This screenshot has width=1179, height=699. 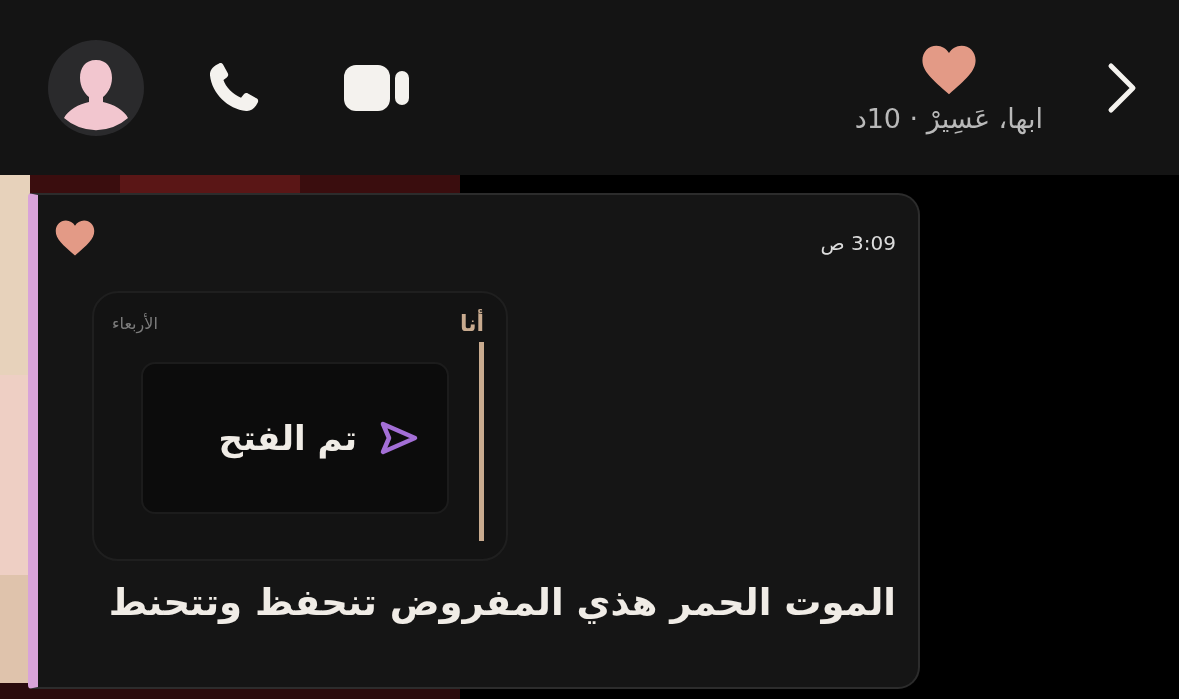 I want to click on location-text: ابها، عَسِيرْ · 10د, so click(x=948, y=118).